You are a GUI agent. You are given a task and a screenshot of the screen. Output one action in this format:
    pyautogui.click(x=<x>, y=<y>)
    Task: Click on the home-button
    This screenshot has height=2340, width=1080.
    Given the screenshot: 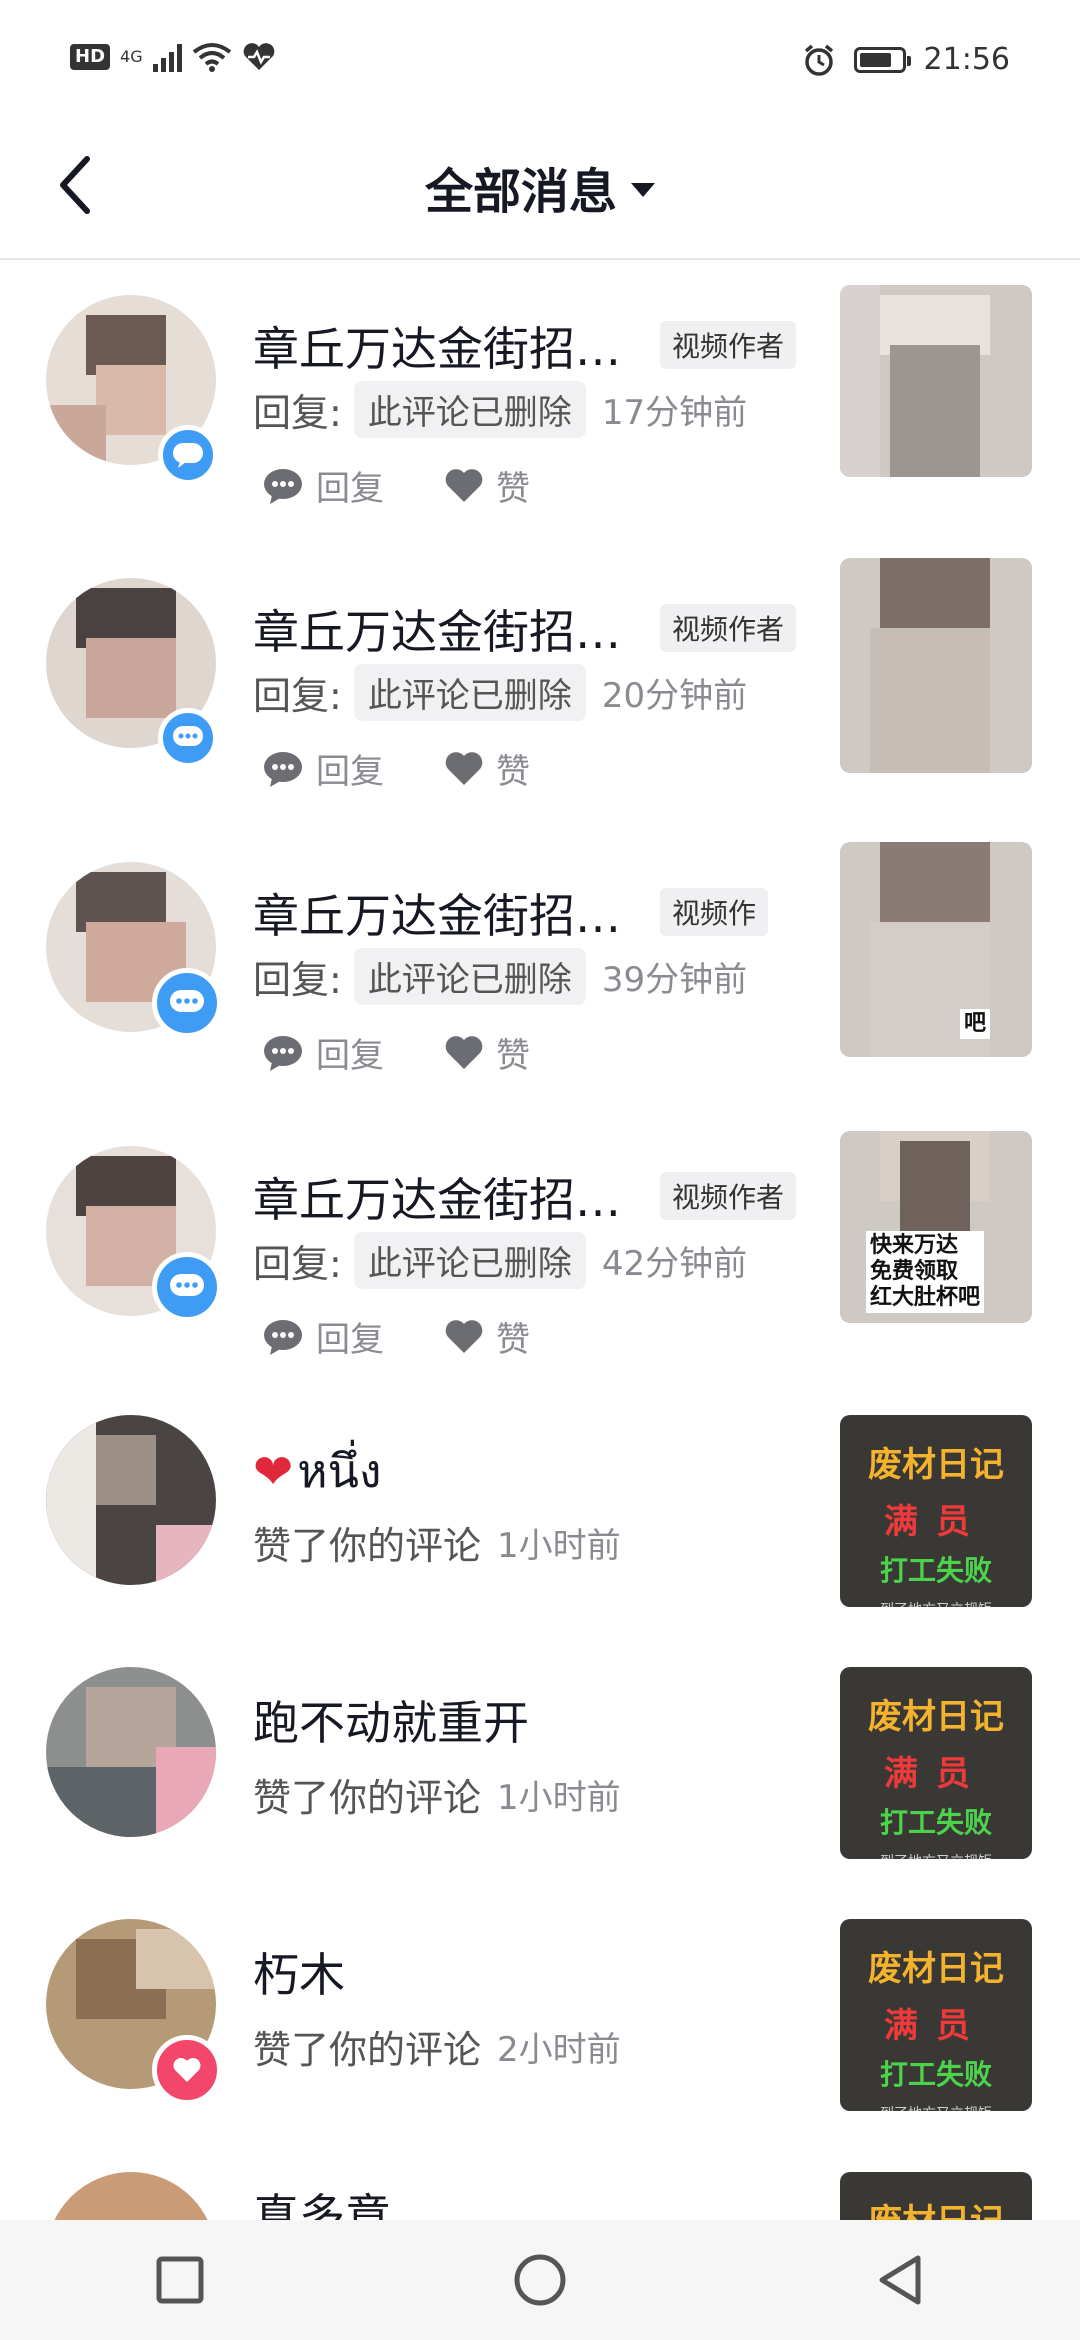 What is the action you would take?
    pyautogui.click(x=540, y=2280)
    